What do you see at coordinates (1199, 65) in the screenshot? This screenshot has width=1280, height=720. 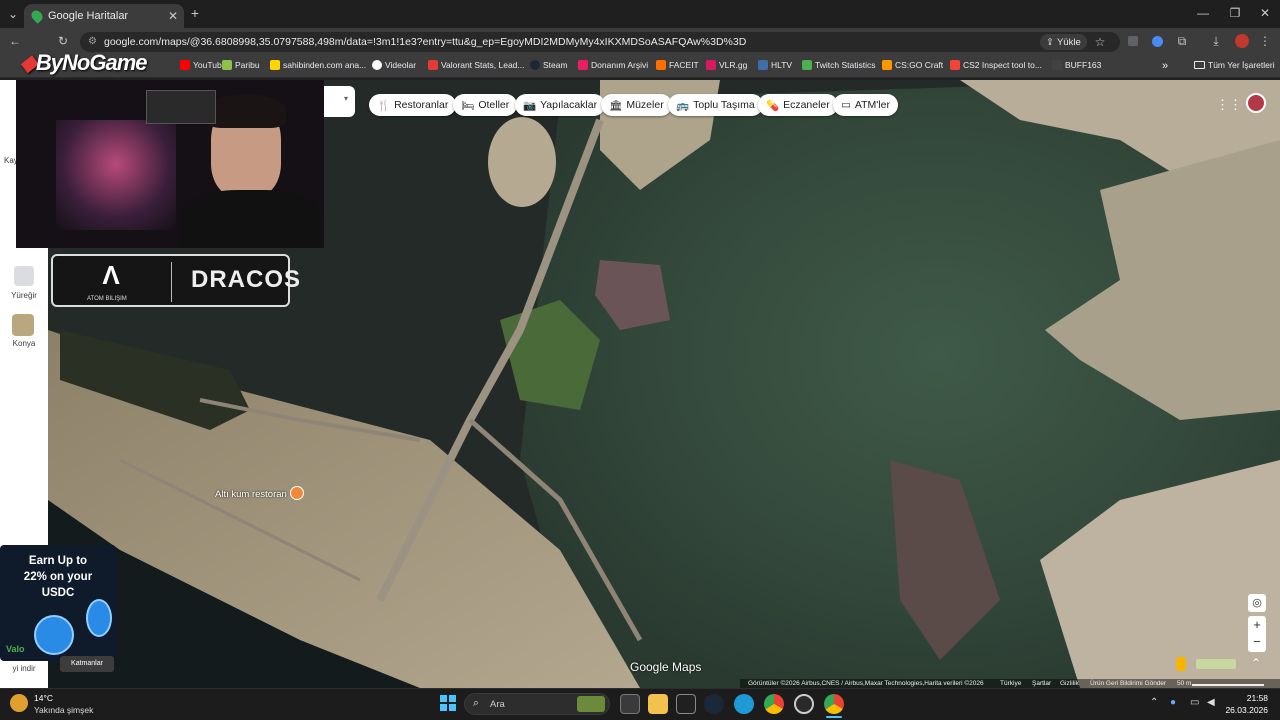 I see `folder-icon` at bounding box center [1199, 65].